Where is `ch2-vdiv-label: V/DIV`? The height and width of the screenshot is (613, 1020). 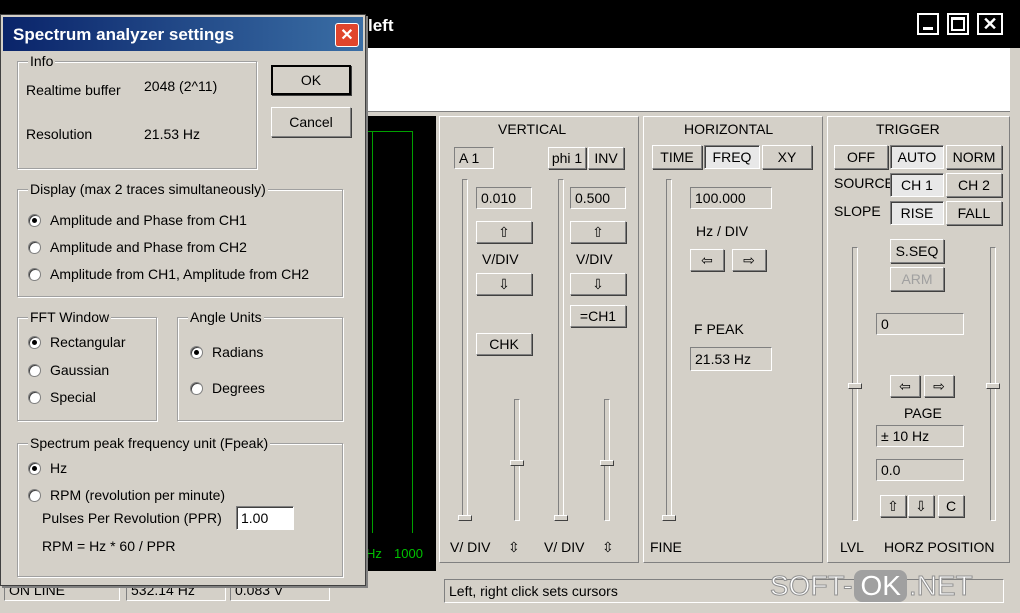 ch2-vdiv-label: V/DIV is located at coordinates (594, 259).